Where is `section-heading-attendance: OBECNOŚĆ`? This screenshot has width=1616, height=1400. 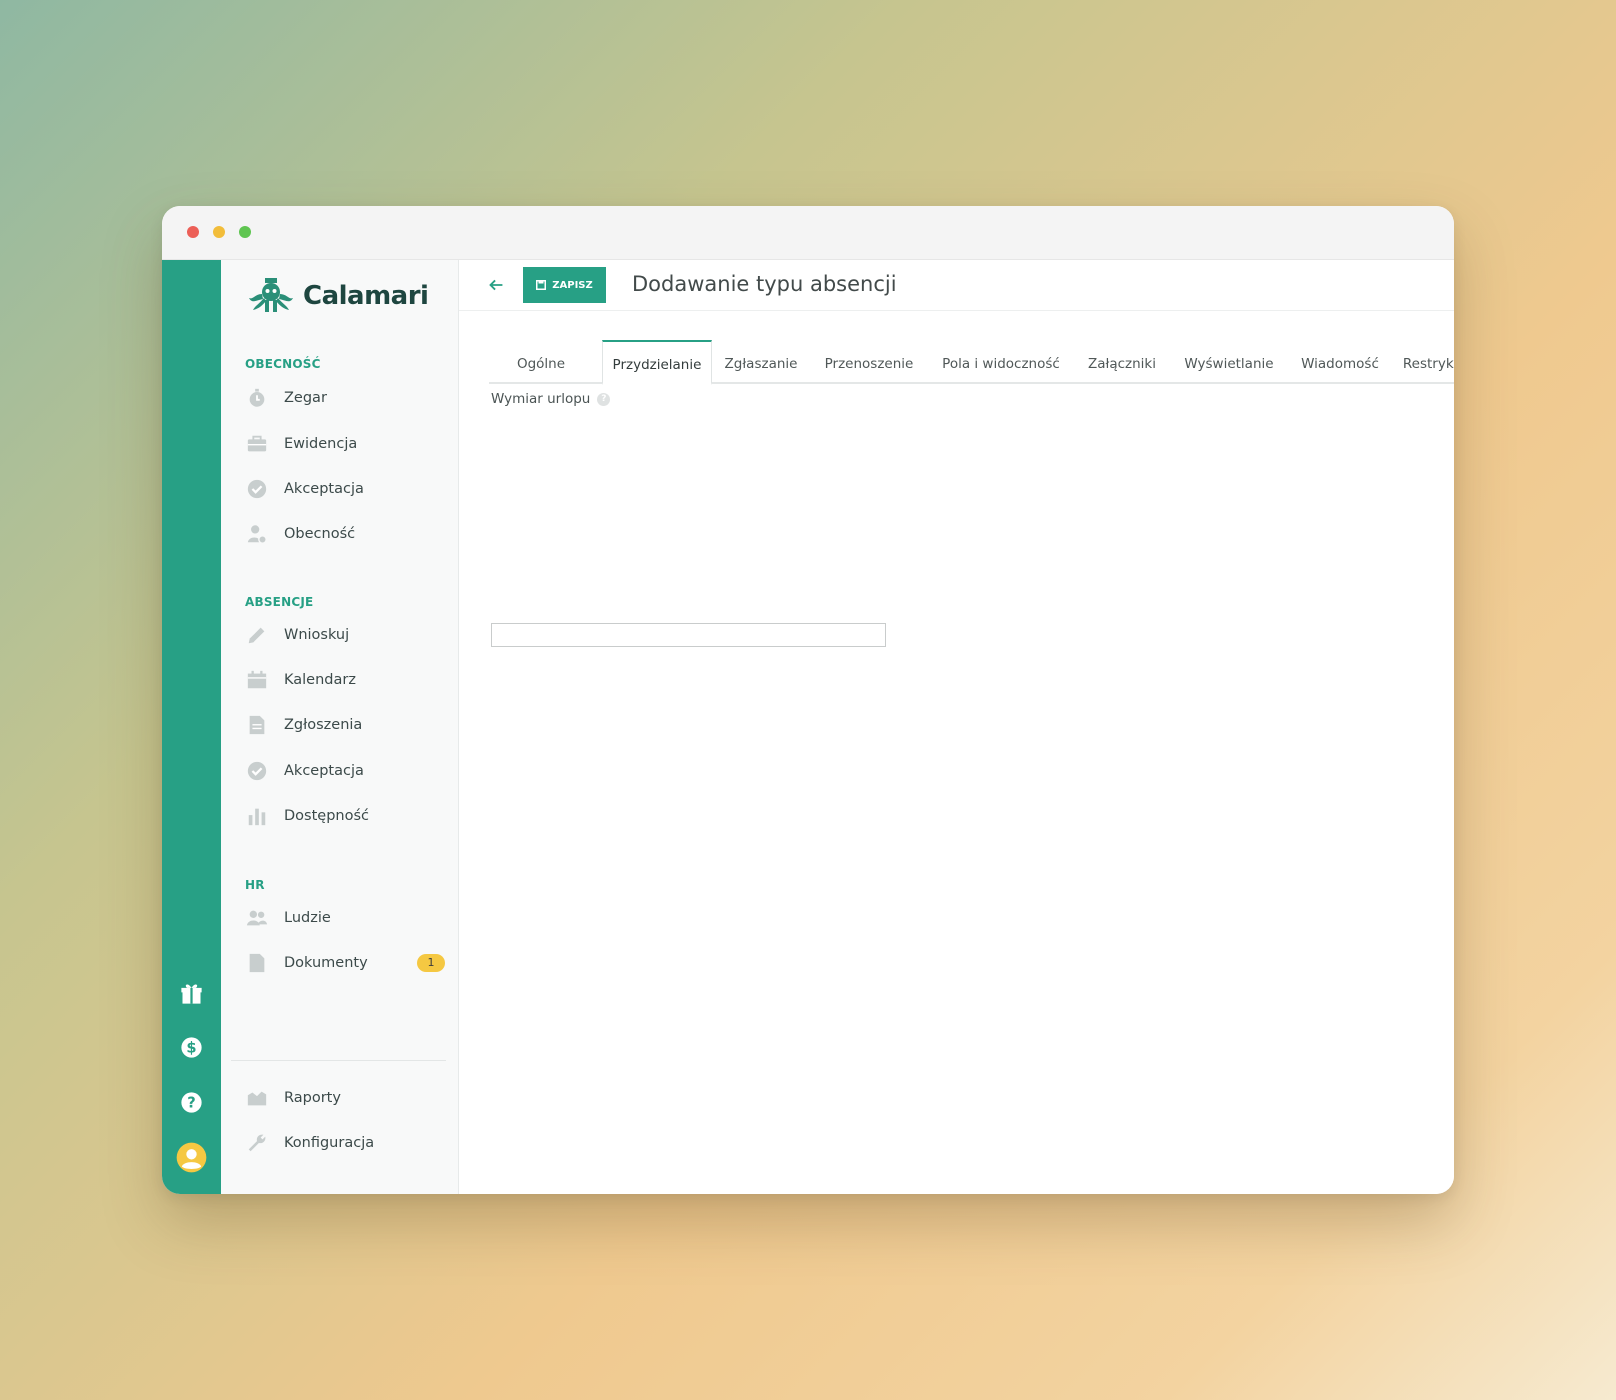 section-heading-attendance: OBECNOŚĆ is located at coordinates (283, 364).